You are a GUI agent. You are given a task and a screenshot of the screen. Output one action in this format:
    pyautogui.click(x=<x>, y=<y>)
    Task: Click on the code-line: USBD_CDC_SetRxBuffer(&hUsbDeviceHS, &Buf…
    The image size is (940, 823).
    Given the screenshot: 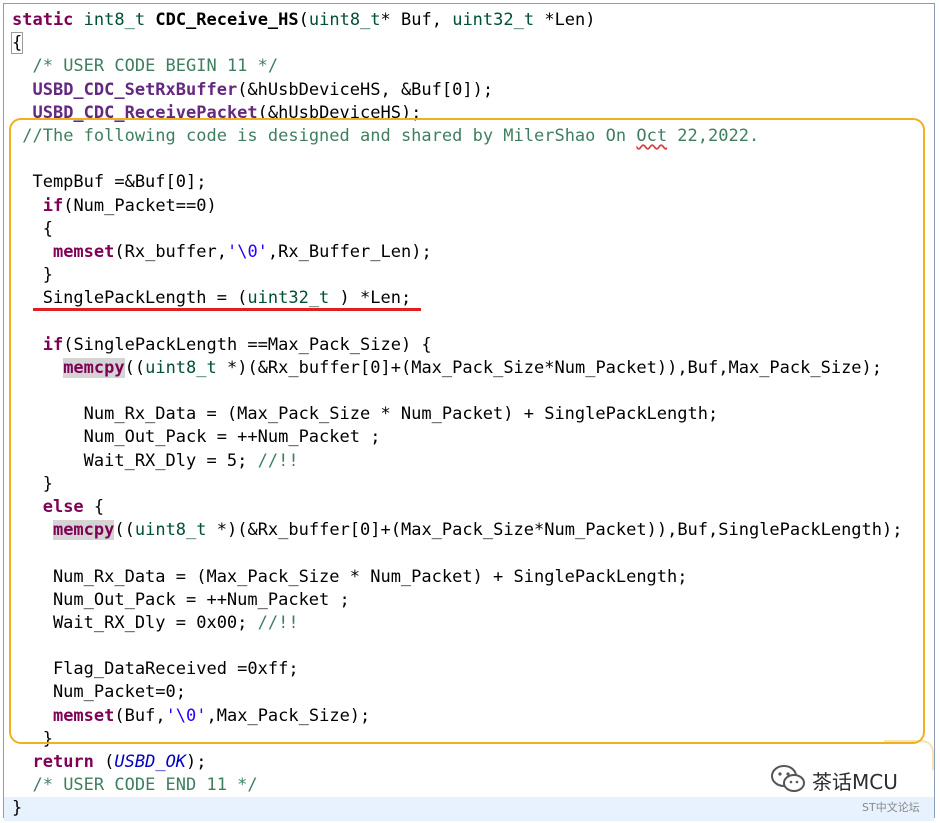 What is the action you would take?
    pyautogui.click(x=473, y=90)
    